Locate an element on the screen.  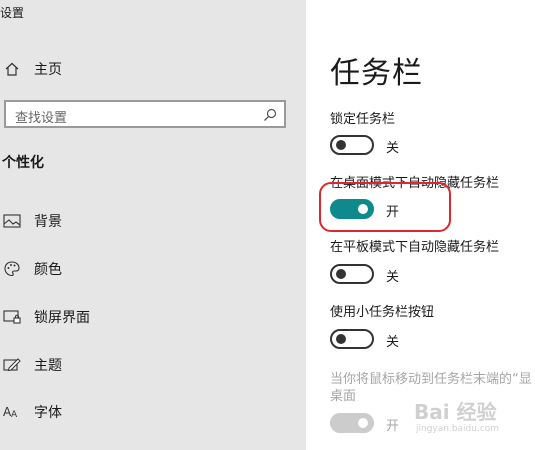
section-heading: 个性化 is located at coordinates (23, 163).